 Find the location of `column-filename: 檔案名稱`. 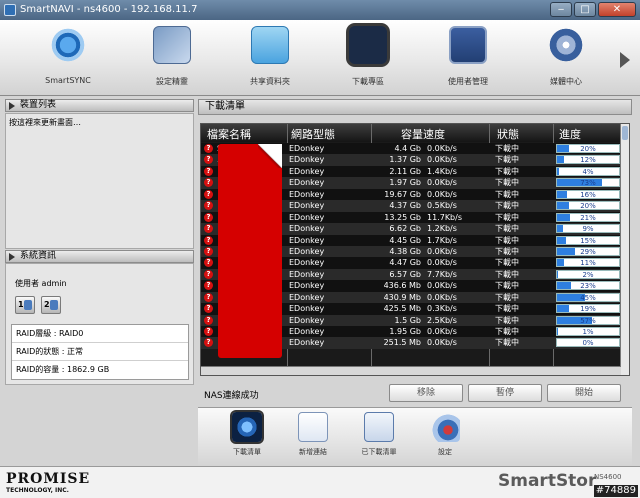

column-filename: 檔案名稱 is located at coordinates (229, 134).